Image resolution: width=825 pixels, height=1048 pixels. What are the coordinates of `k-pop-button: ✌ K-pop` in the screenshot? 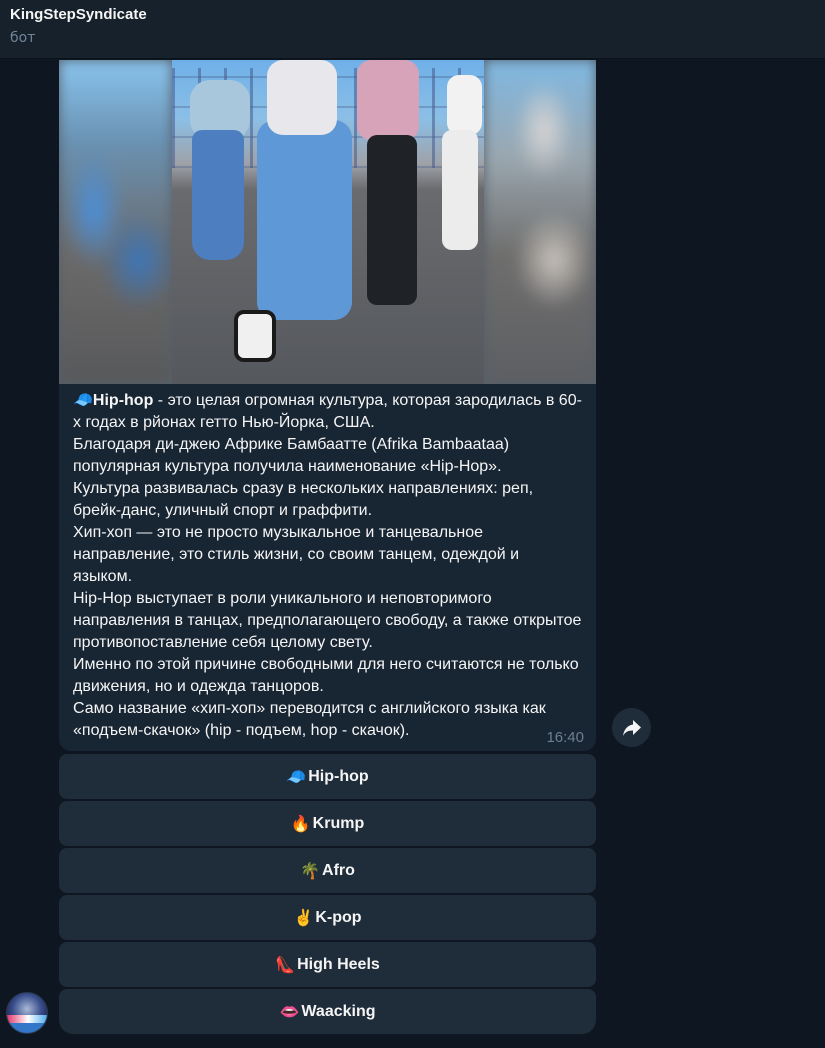 It's located at (327, 917).